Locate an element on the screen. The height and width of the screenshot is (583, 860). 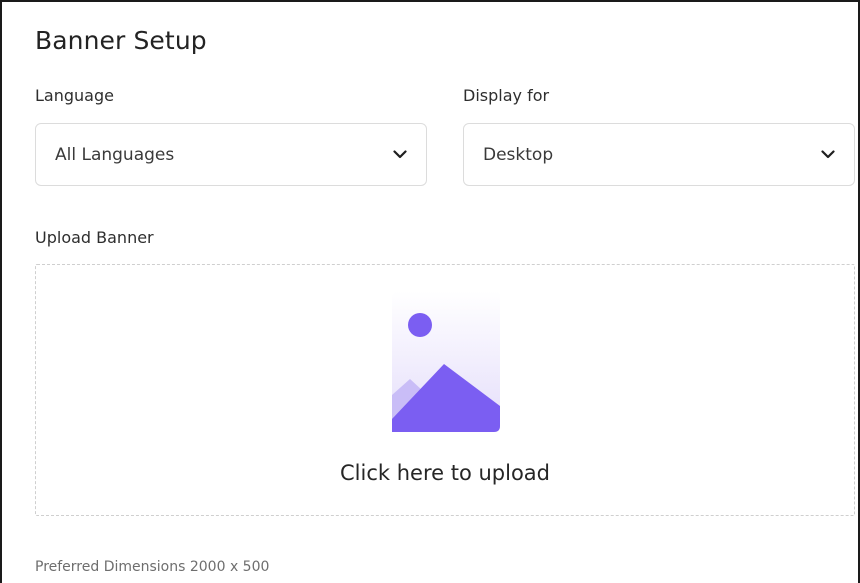
display-for-label: Display for is located at coordinates (506, 95).